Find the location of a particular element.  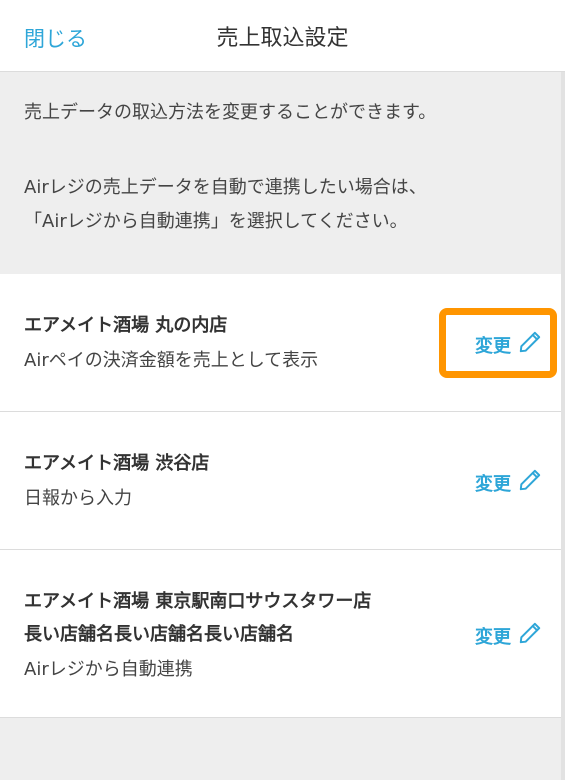

store-name: エアメイト酒場 東京駅南口サウスタワー店 is located at coordinates (198, 601).